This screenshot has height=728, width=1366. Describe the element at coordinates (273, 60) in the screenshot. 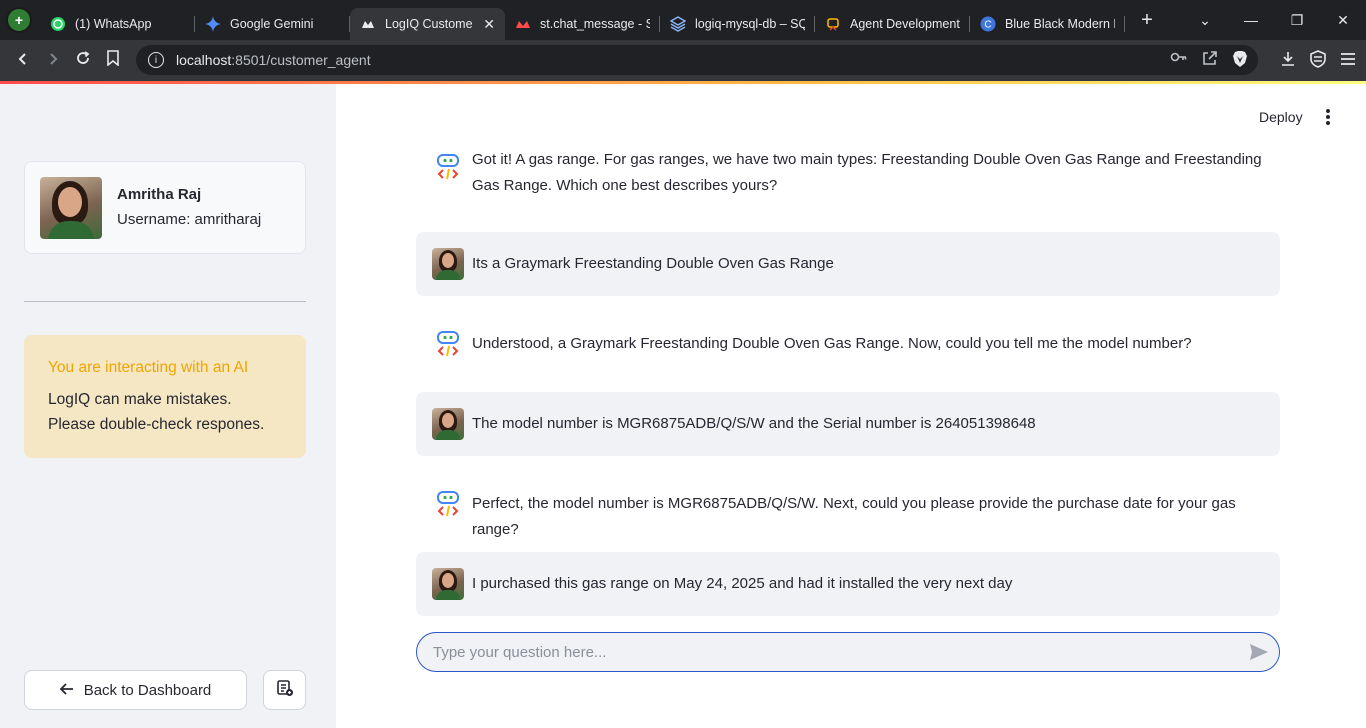

I see `url-text: localhost:8501/customer_agent` at that location.